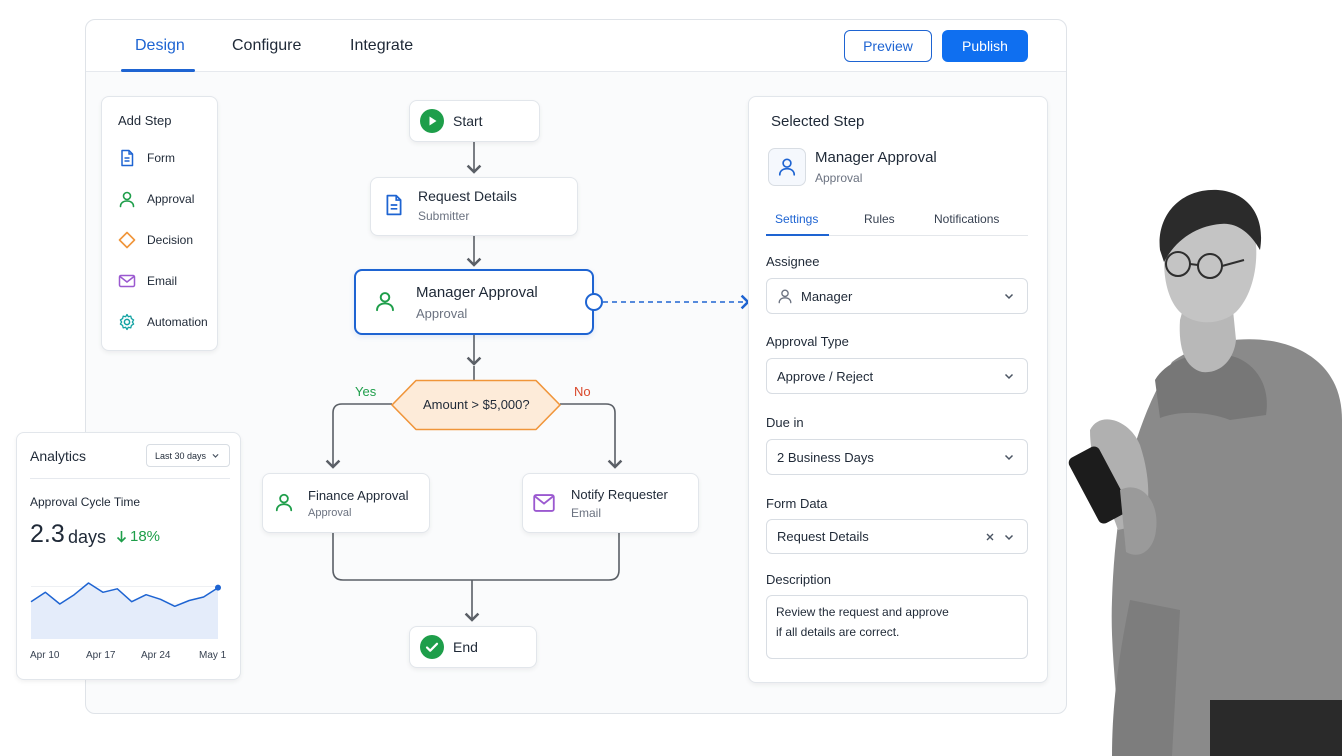 The height and width of the screenshot is (756, 1342). What do you see at coordinates (807, 341) in the screenshot?
I see `approval-type-label: Approval Type` at bounding box center [807, 341].